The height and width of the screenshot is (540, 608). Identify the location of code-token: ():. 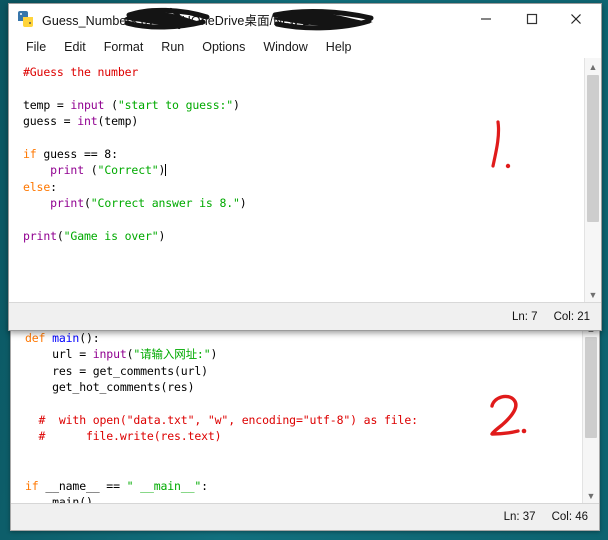
(89, 338).